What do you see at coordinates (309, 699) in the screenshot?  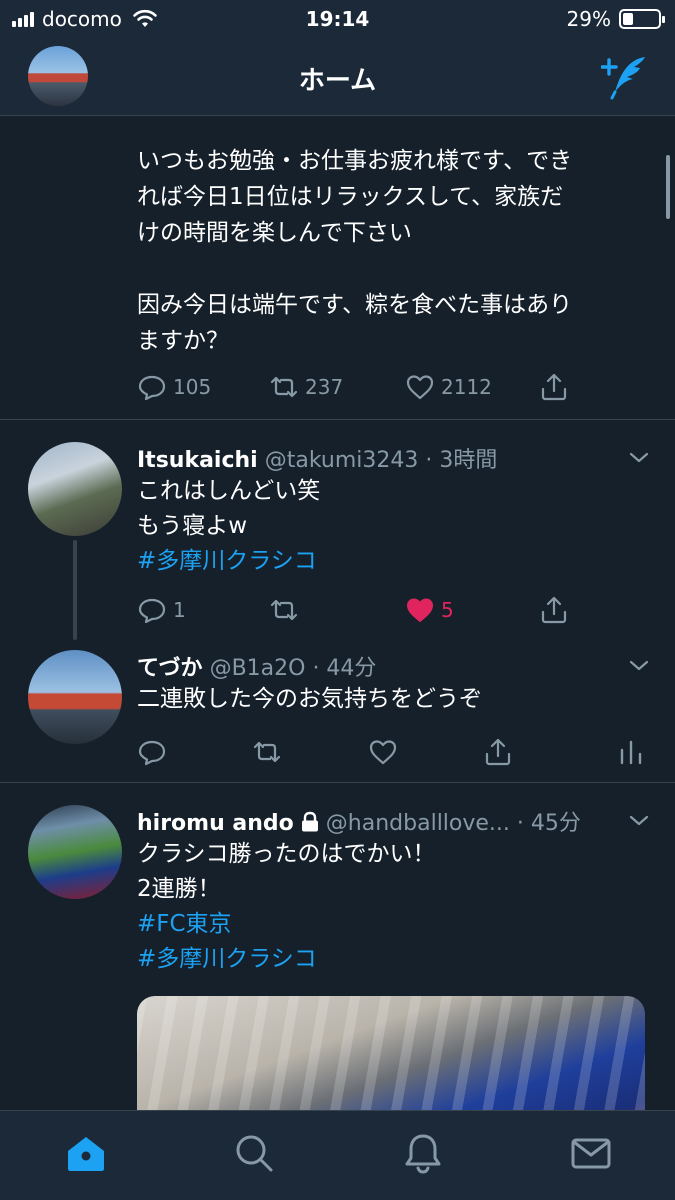 I see `tweet-line: 二連敗した今のお気持ちをどうぞ` at bounding box center [309, 699].